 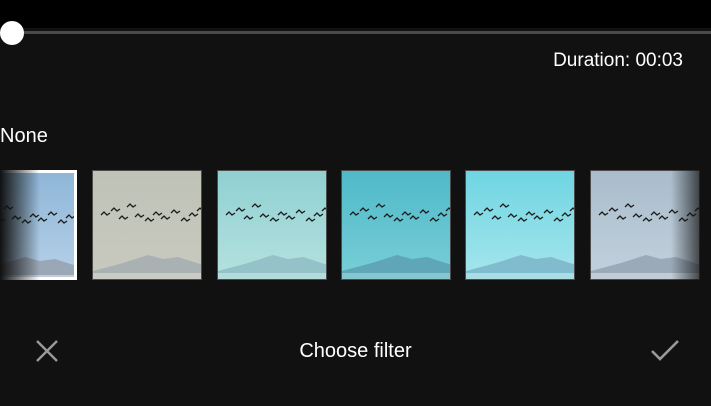 I want to click on screen-title: Choose filter, so click(x=355, y=351).